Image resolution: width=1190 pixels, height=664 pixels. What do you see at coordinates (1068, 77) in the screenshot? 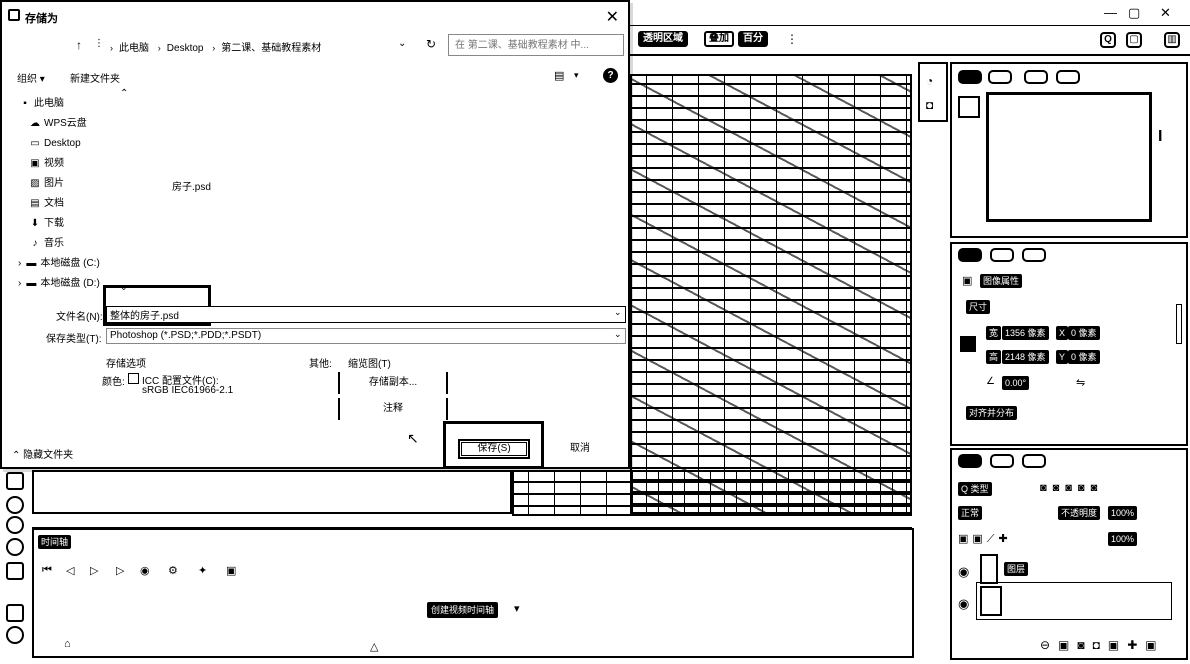
I see `color-tab` at bounding box center [1068, 77].